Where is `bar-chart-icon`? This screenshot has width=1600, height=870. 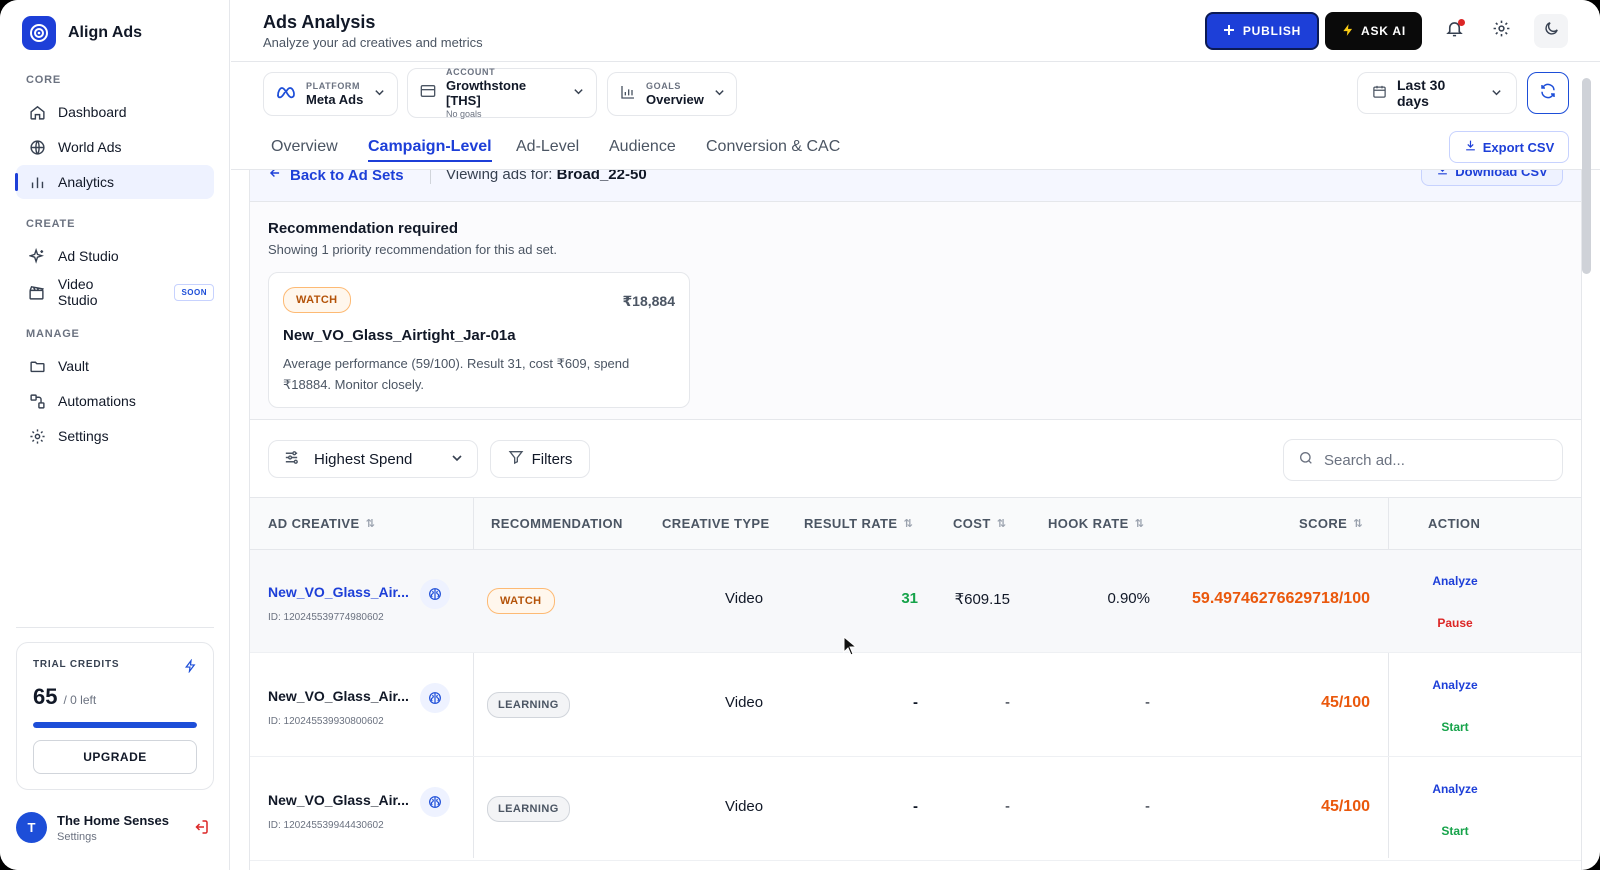 bar-chart-icon is located at coordinates (628, 94).